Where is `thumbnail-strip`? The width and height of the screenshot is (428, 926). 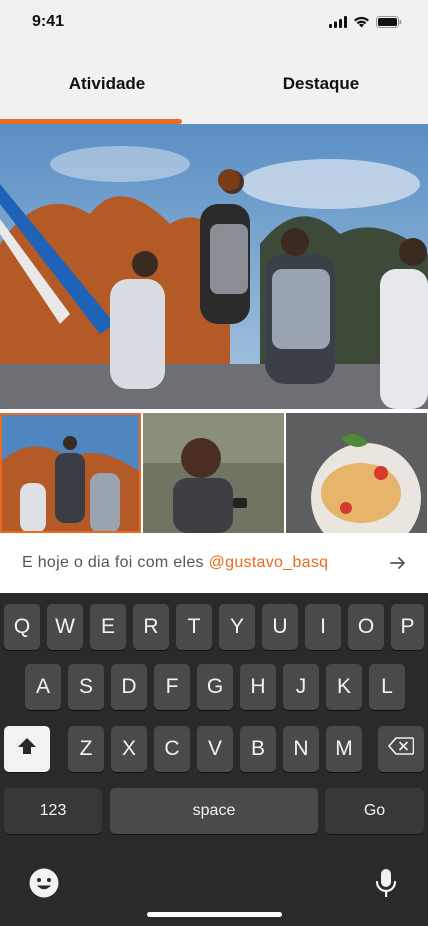
thumbnail-strip is located at coordinates (214, 473).